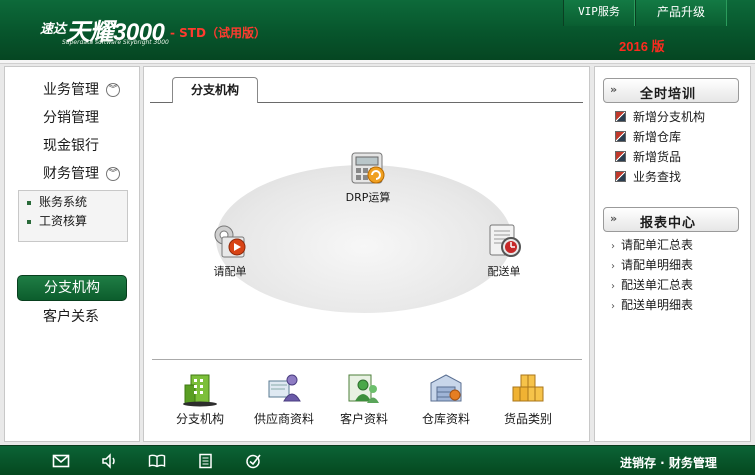 The height and width of the screenshot is (475, 755). What do you see at coordinates (445, 419) in the screenshot?
I see `bottom-item-label: 仓库资料` at bounding box center [445, 419].